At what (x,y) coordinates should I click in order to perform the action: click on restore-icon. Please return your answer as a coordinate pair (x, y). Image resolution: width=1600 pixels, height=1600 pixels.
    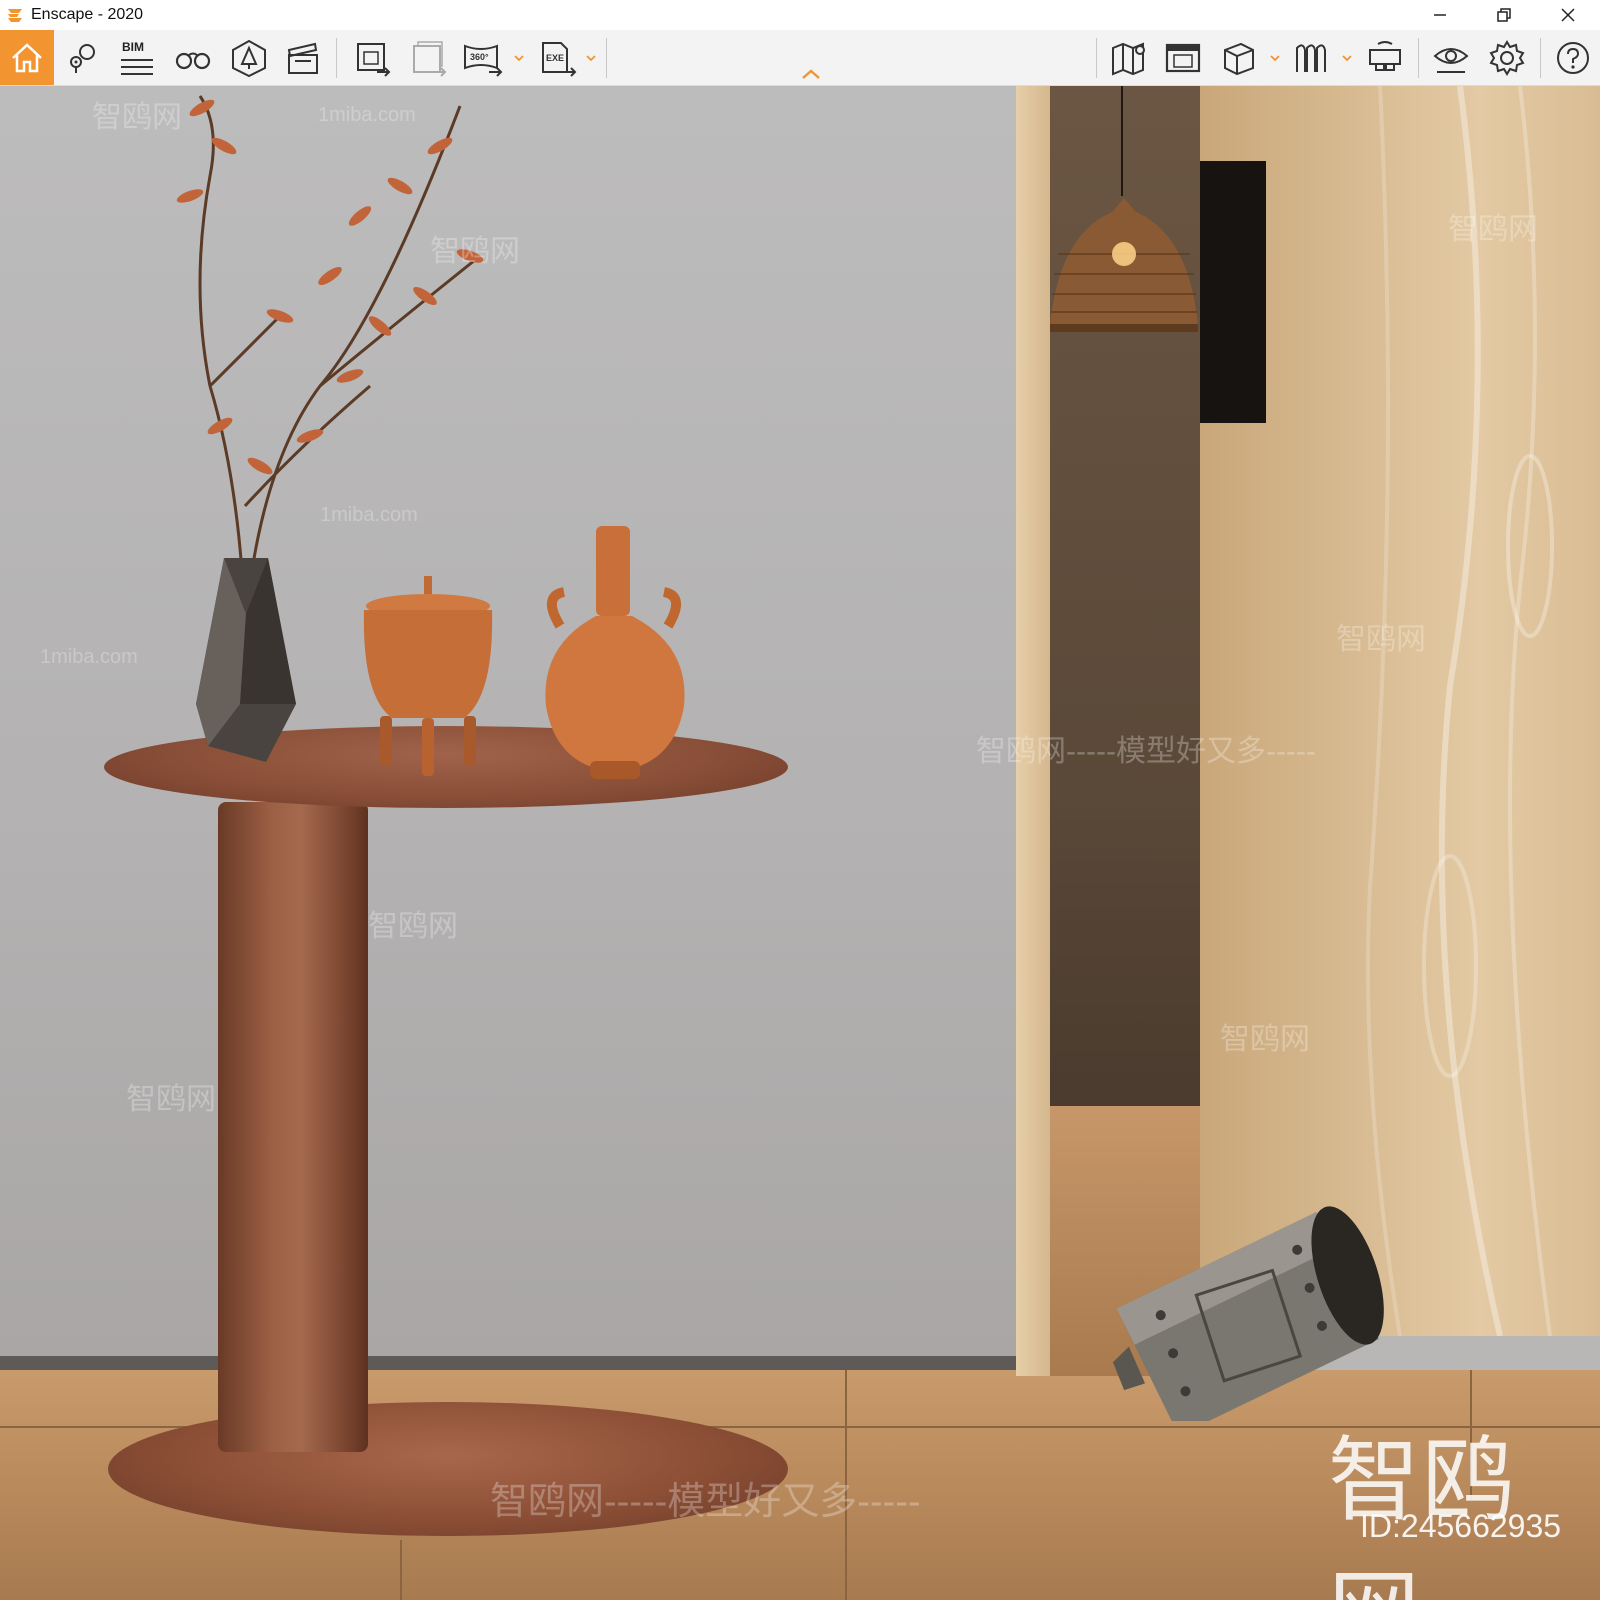
    Looking at the image, I should click on (1504, 15).